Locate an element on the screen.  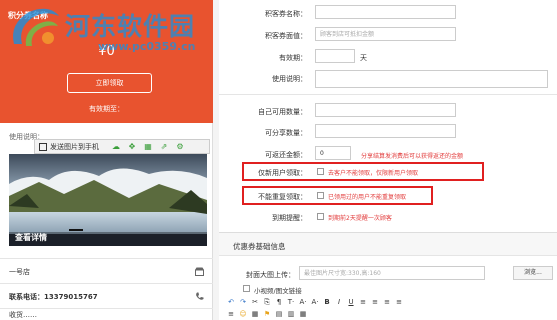
send-to-phone-label: 发送图片到手机 is located at coordinates (74, 146).